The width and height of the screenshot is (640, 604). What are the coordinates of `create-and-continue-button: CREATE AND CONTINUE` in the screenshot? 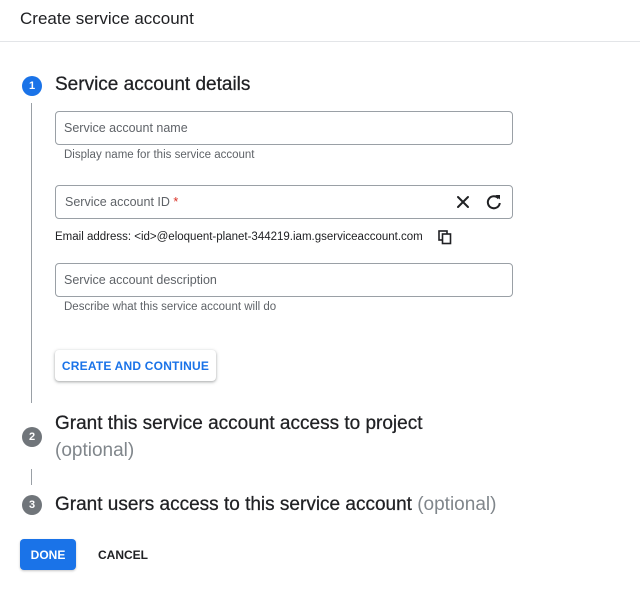 It's located at (135, 365).